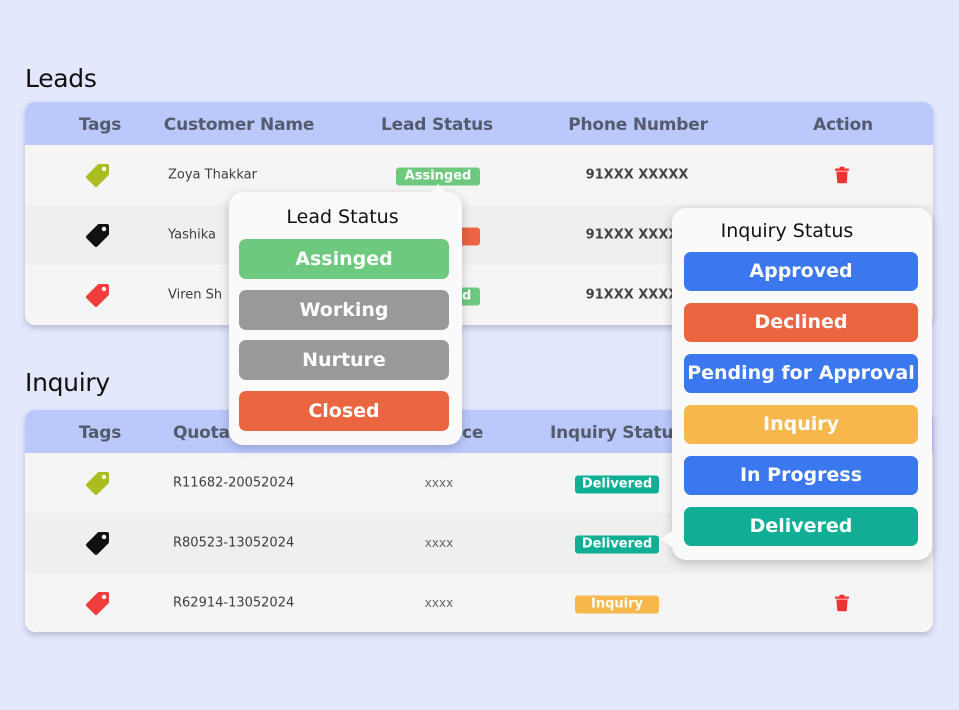 The image size is (959, 710). Describe the element at coordinates (637, 175) in the screenshot. I see `phone-number: 91XXX XXXXX` at that location.